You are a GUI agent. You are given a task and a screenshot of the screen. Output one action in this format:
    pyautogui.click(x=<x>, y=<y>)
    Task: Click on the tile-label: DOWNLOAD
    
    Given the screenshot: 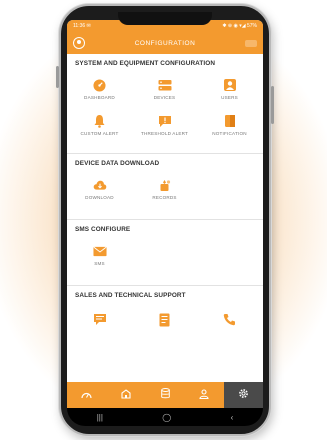 What is the action you would take?
    pyautogui.click(x=99, y=197)
    